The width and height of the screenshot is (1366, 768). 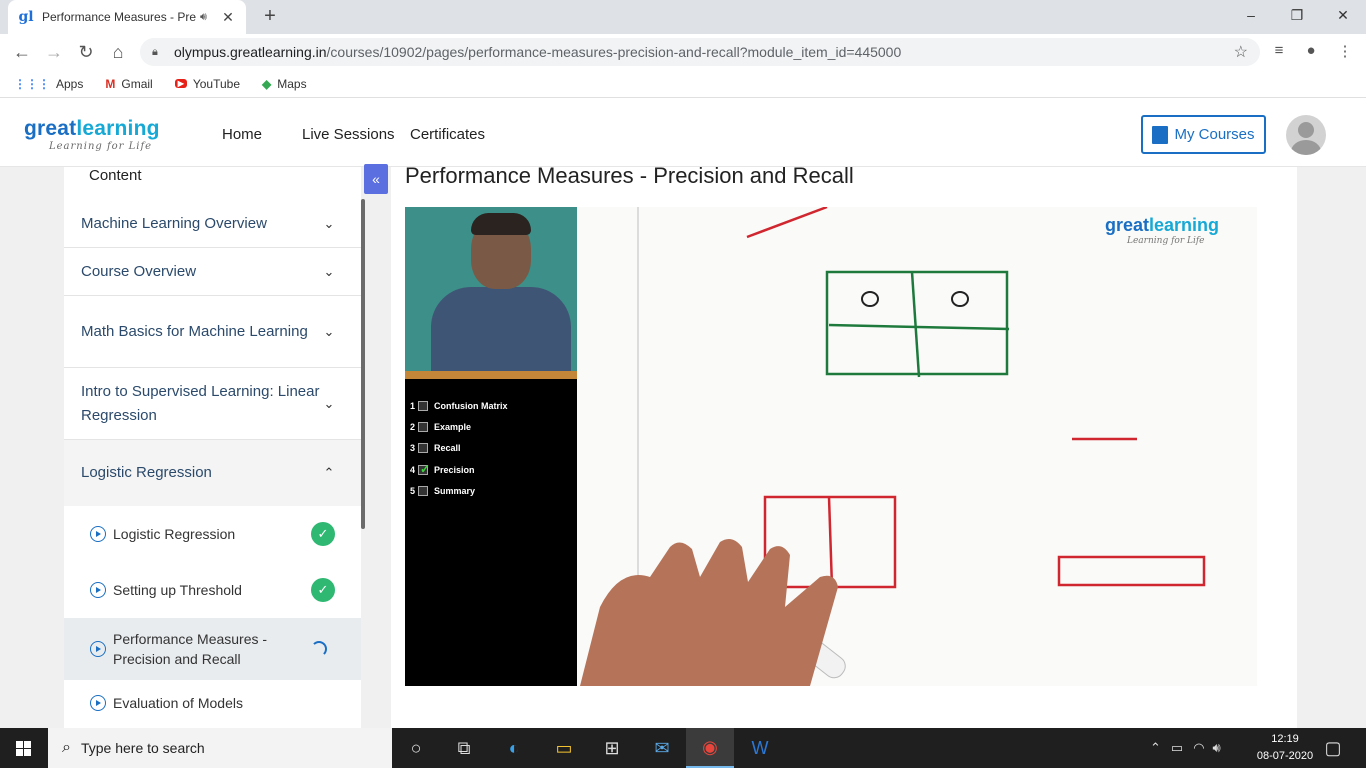 What do you see at coordinates (86, 52) in the screenshot?
I see `reload-icon: ↻` at bounding box center [86, 52].